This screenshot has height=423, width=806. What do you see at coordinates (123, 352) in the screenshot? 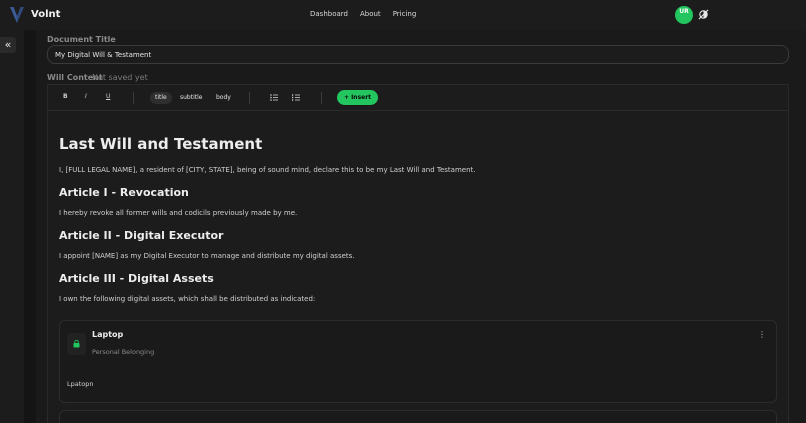
I see `asset-category: Personal Belonging` at bounding box center [123, 352].